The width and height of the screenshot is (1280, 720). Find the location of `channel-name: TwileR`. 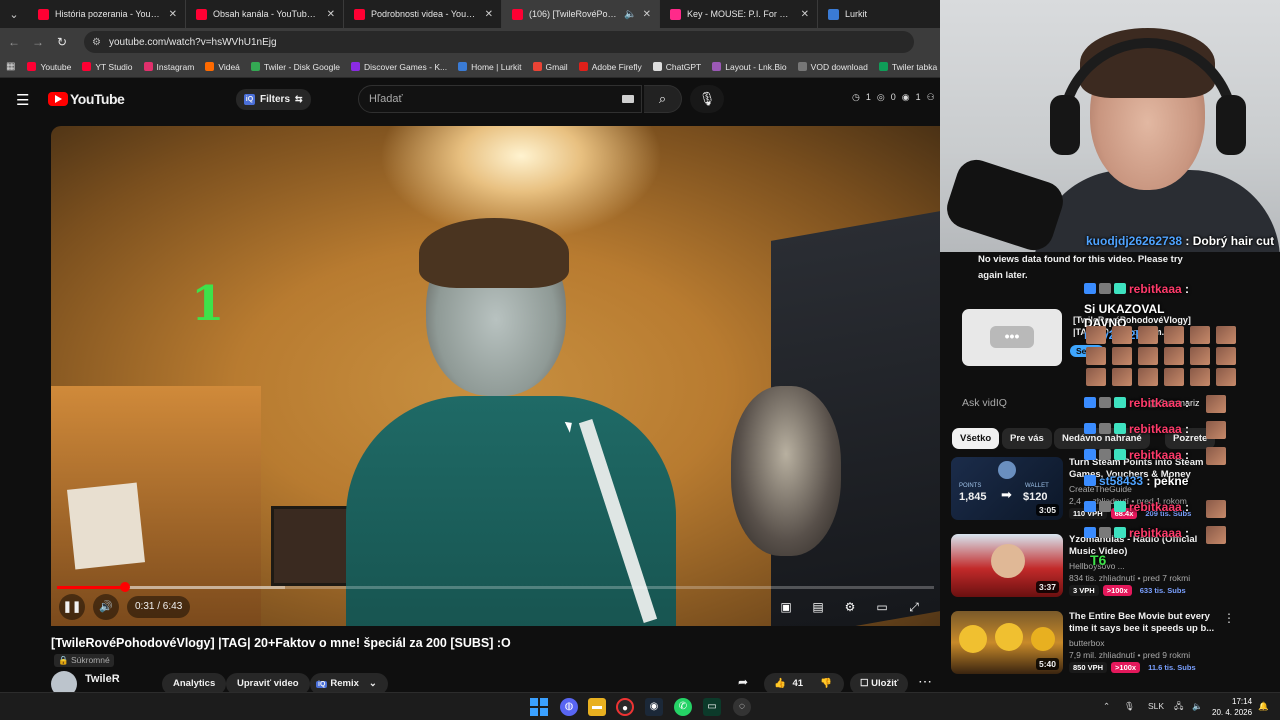

channel-name: TwileR is located at coordinates (102, 679).